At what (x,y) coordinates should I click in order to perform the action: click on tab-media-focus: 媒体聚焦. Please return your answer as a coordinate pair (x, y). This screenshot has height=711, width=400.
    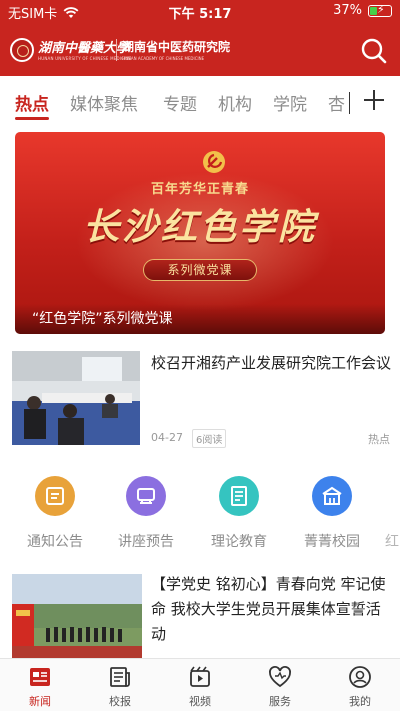
    Looking at the image, I should click on (104, 102).